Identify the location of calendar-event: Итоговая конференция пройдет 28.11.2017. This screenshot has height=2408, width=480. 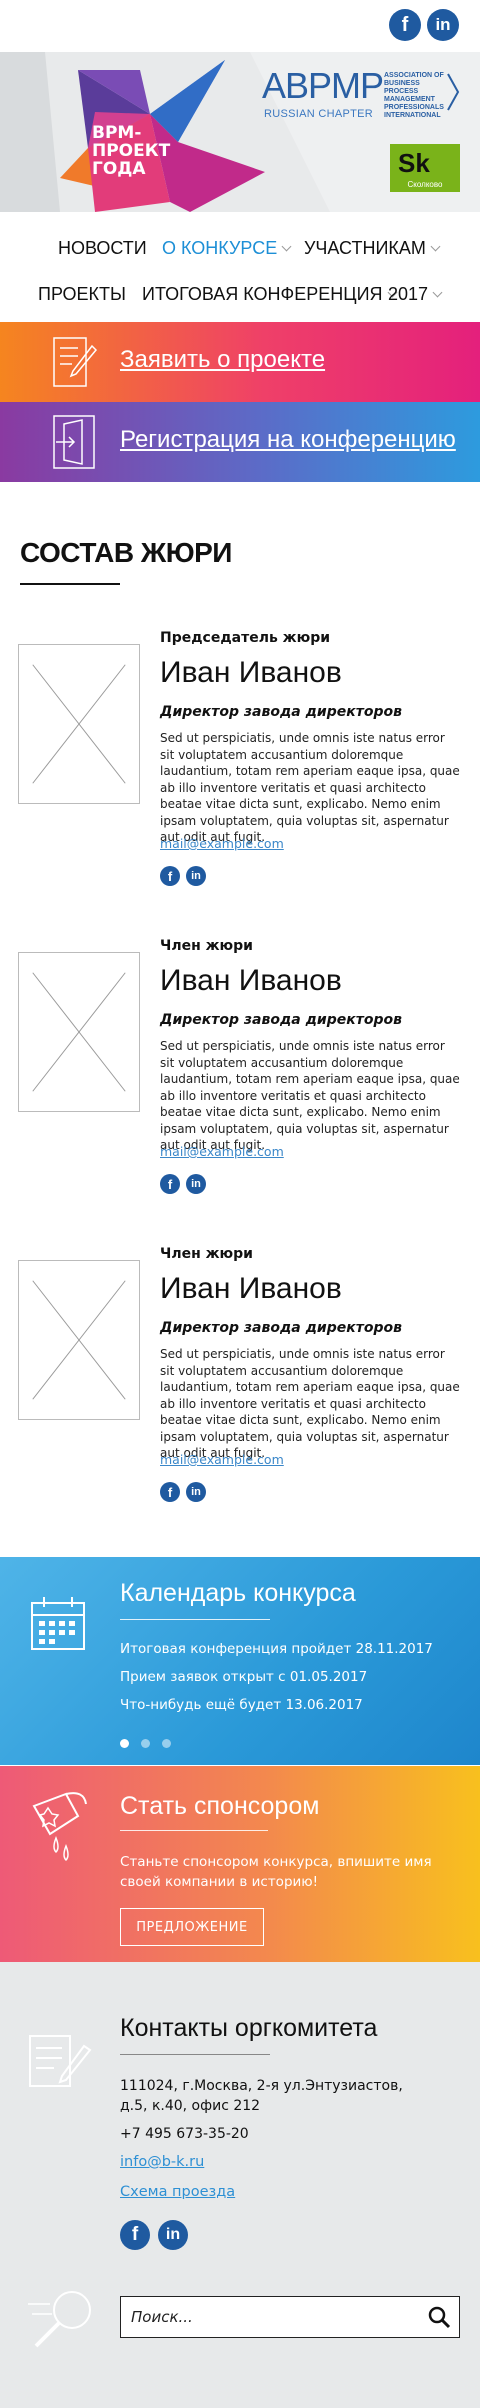
(276, 1649).